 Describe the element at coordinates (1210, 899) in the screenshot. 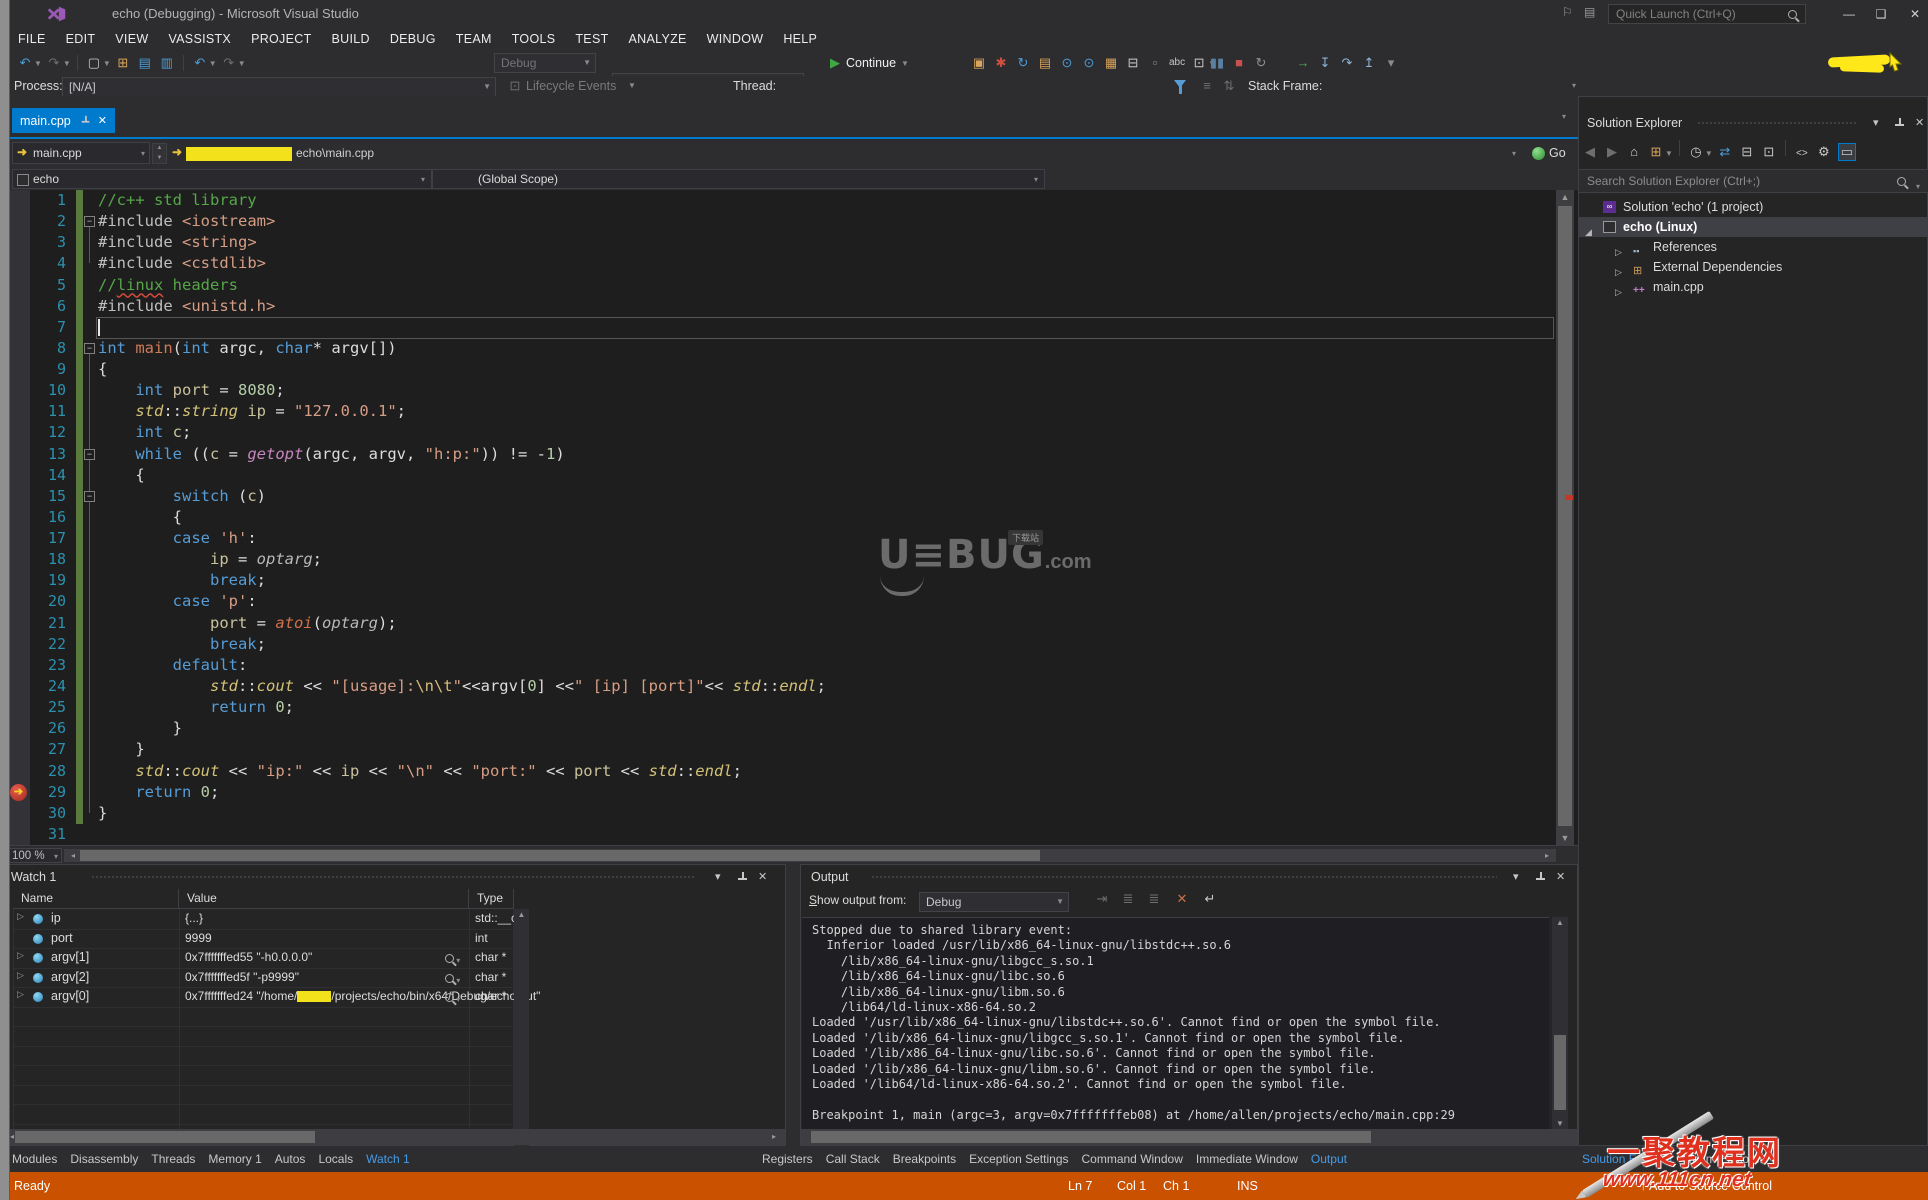

I see `word-wrap-icon: ↵` at that location.